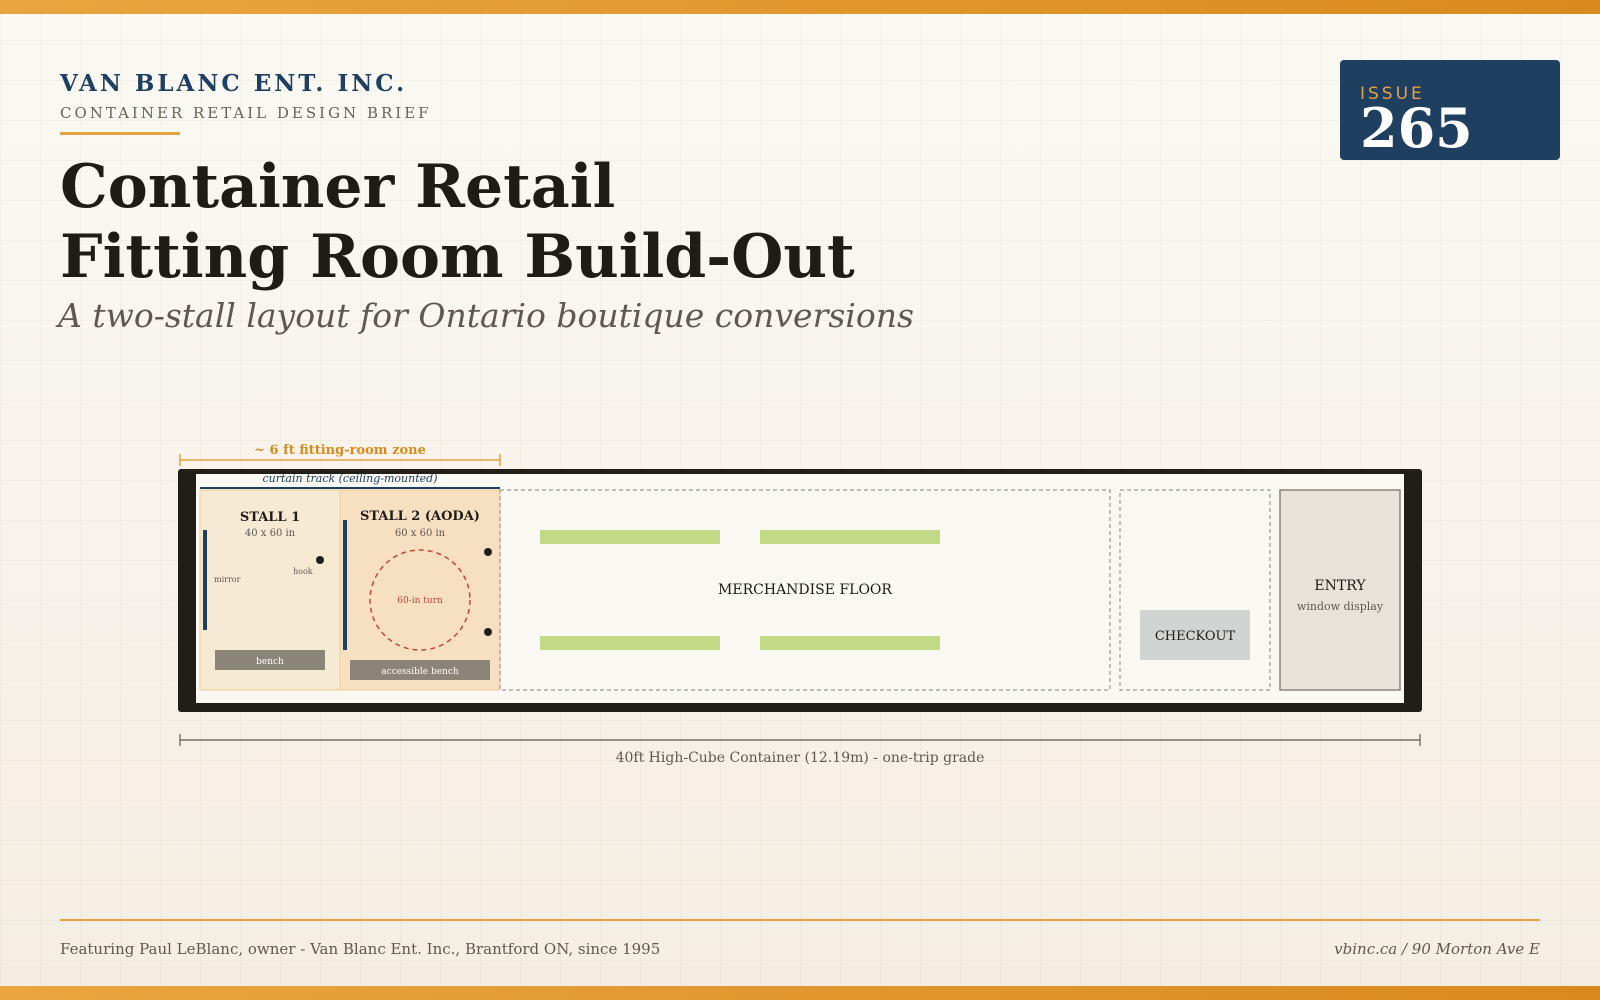 The width and height of the screenshot is (1600, 1000). What do you see at coordinates (205, 580) in the screenshot?
I see `stall-1-mirror` at bounding box center [205, 580].